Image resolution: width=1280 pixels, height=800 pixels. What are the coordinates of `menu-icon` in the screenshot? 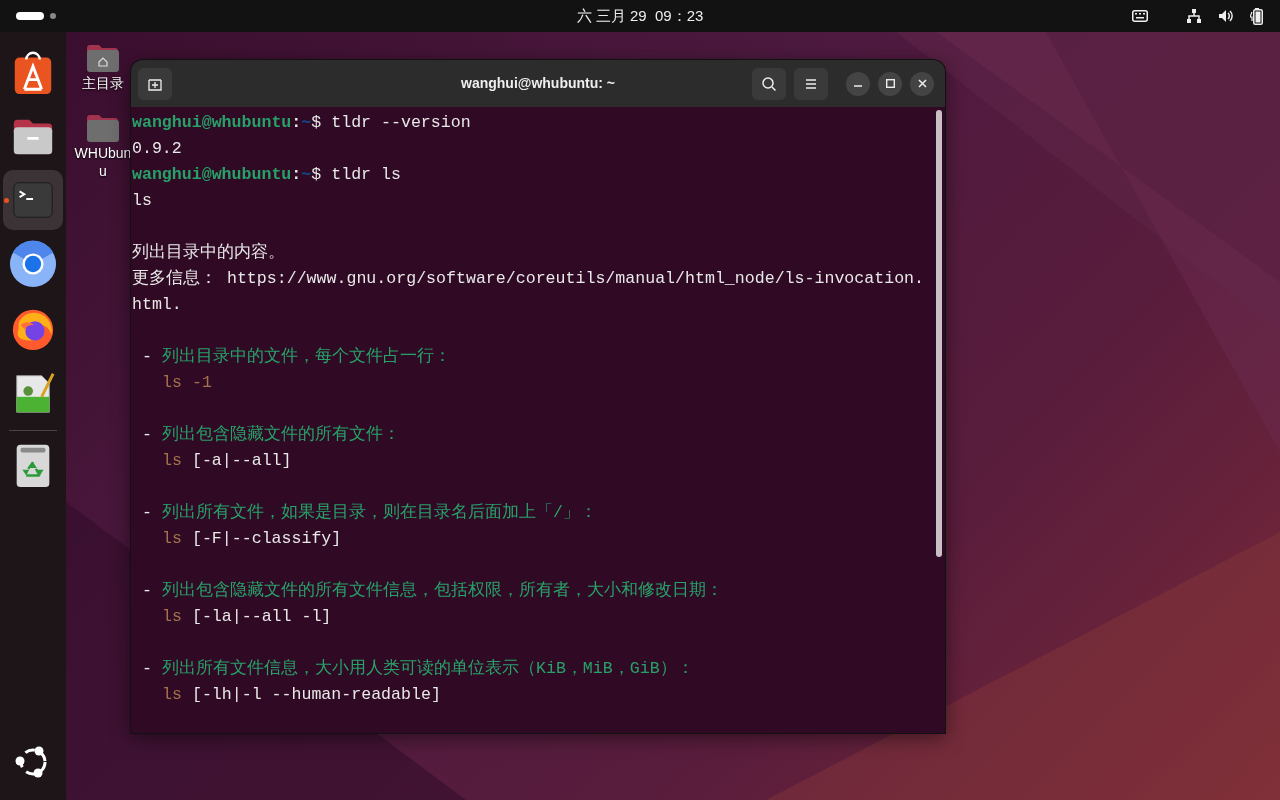 It's located at (811, 83).